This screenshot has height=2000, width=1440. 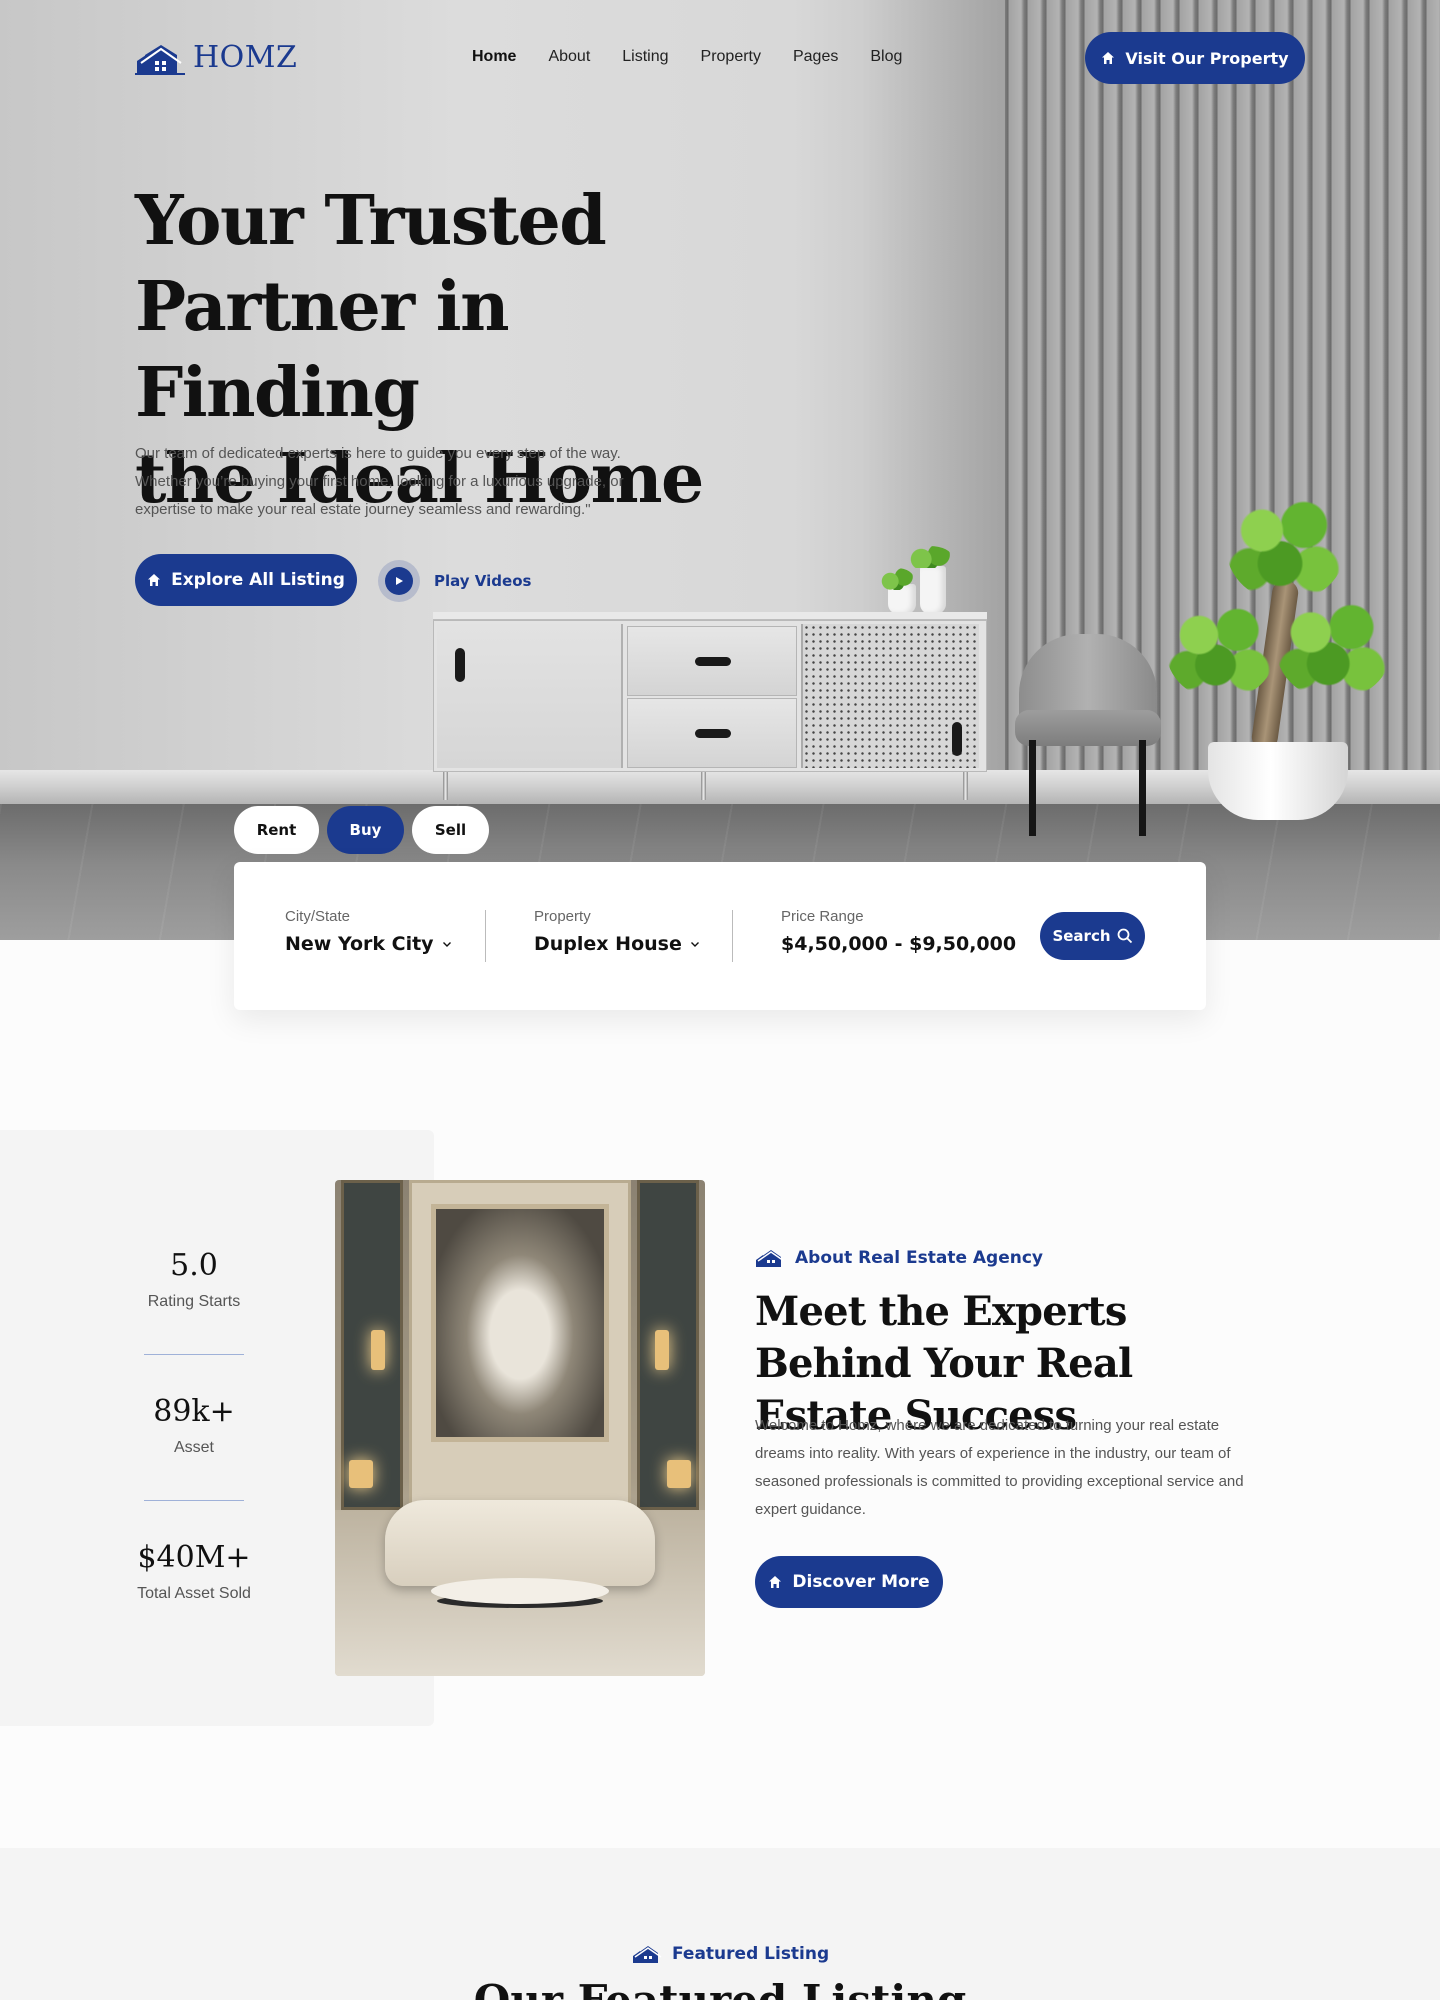 What do you see at coordinates (245, 57) in the screenshot?
I see `brand-name: HOMZ` at bounding box center [245, 57].